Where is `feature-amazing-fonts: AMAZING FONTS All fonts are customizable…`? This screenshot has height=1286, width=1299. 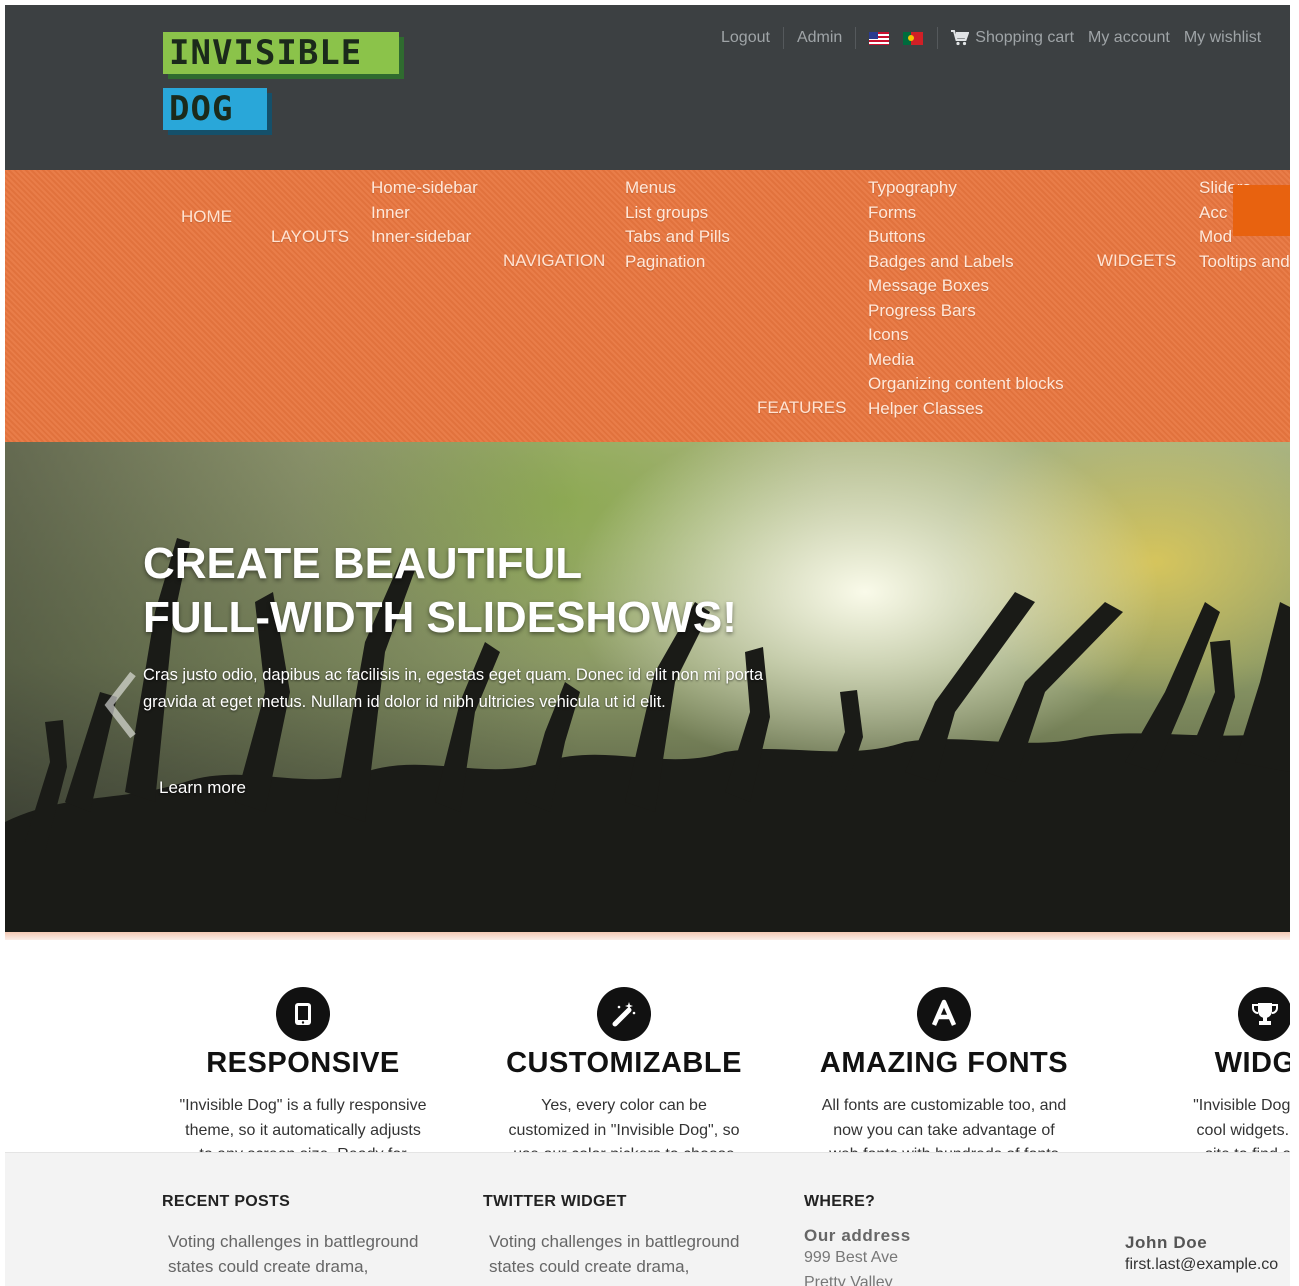
feature-amazing-fonts: AMAZING FONTS All fonts are customizable… is located at coordinates (944, 1077).